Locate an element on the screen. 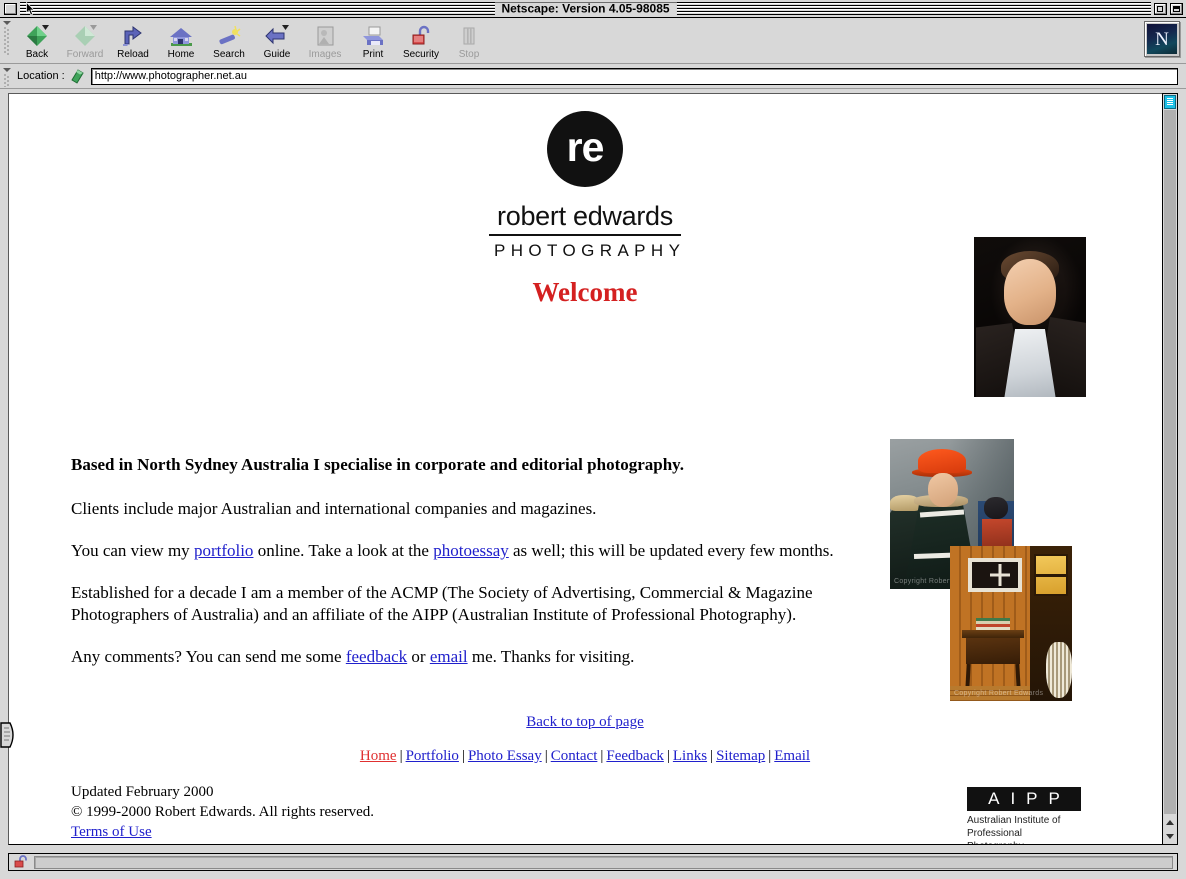 This screenshot has height=879, width=1186. print-button: Print is located at coordinates (373, 40).